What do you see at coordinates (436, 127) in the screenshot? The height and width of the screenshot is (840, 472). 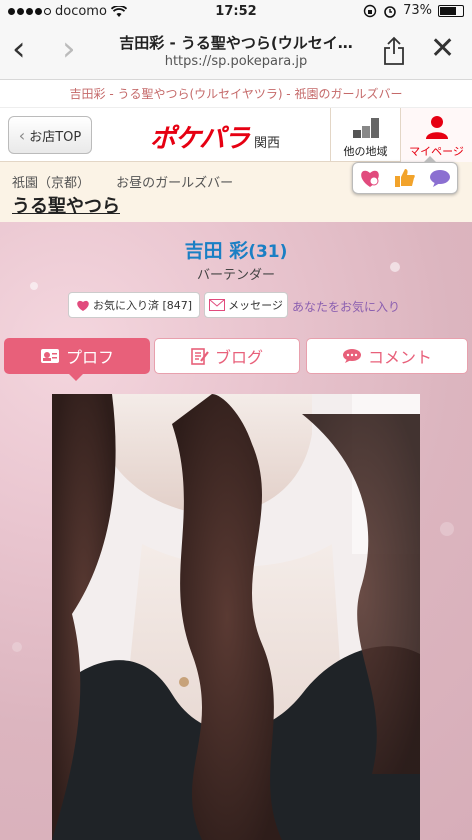 I see `user-icon` at bounding box center [436, 127].